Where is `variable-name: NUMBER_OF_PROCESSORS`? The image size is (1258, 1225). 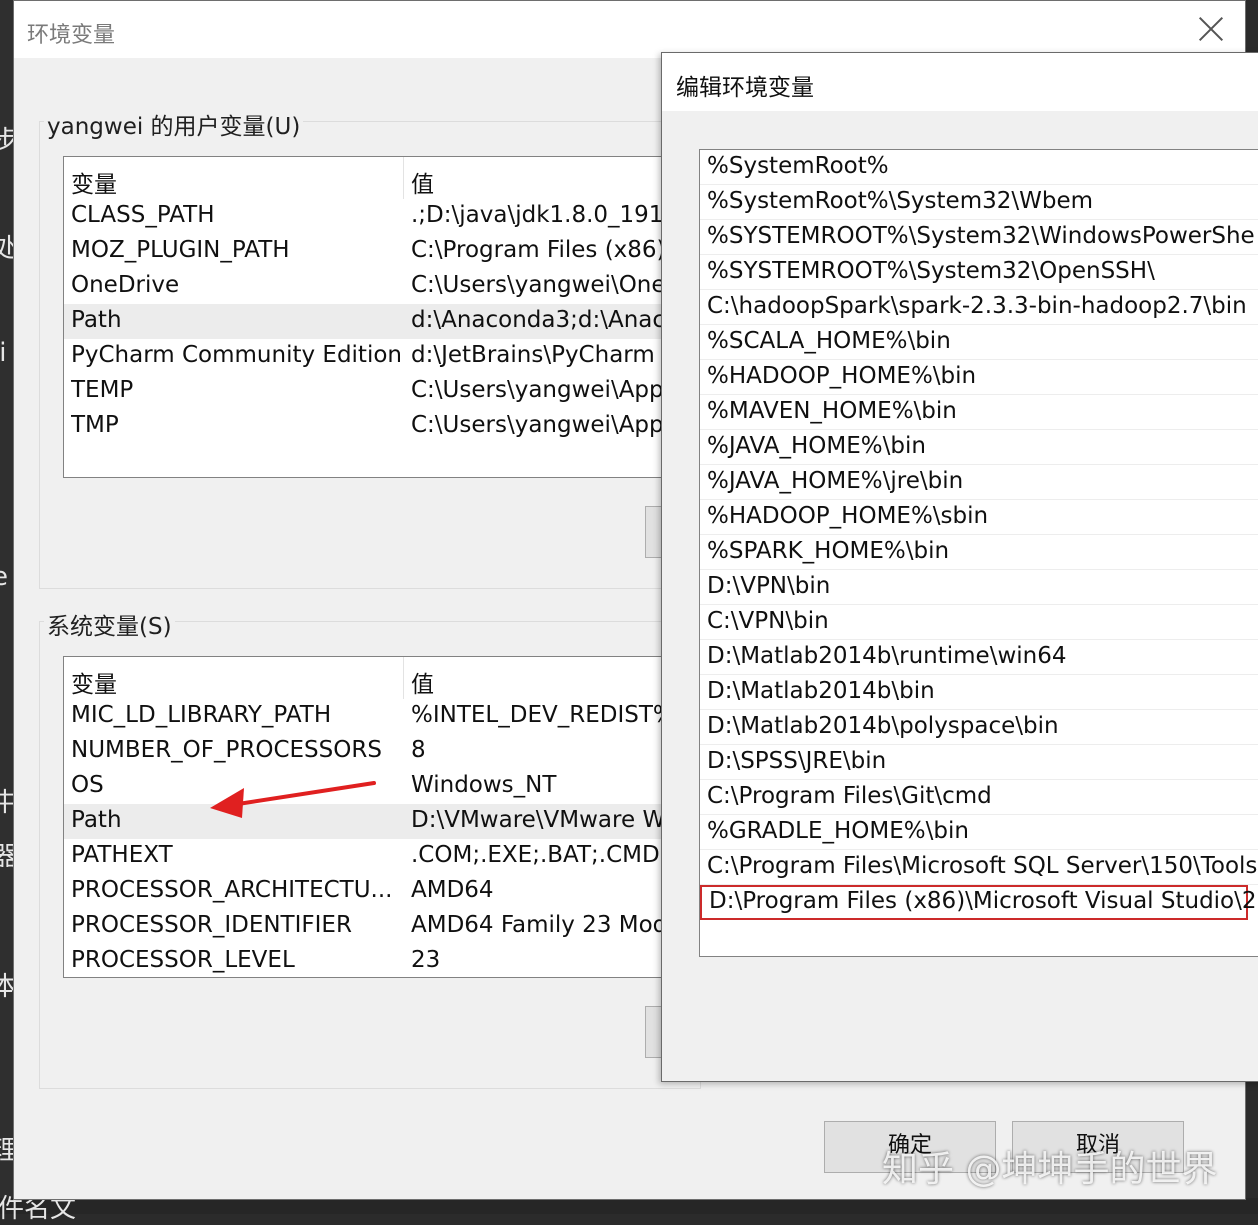
variable-name: NUMBER_OF_PROCESSORS is located at coordinates (226, 750).